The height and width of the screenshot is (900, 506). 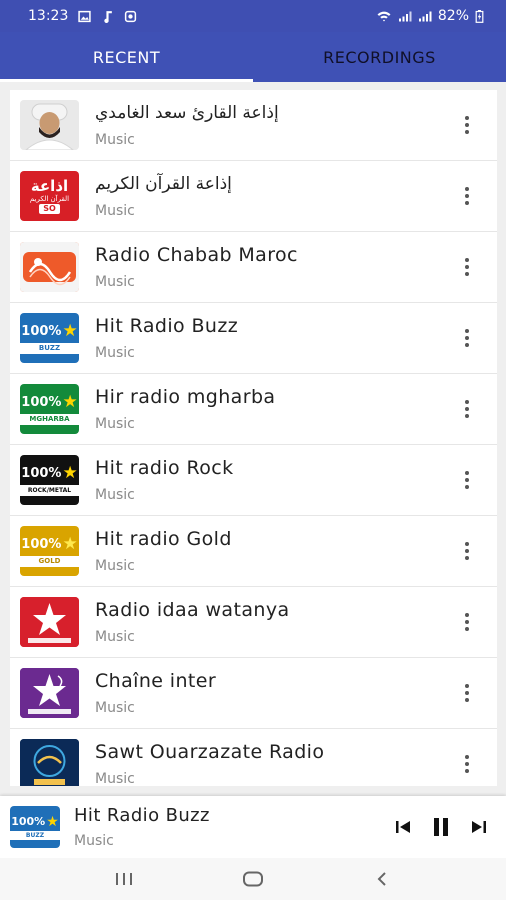 I want to click on skip-previous-icon, so click(x=403, y=827).